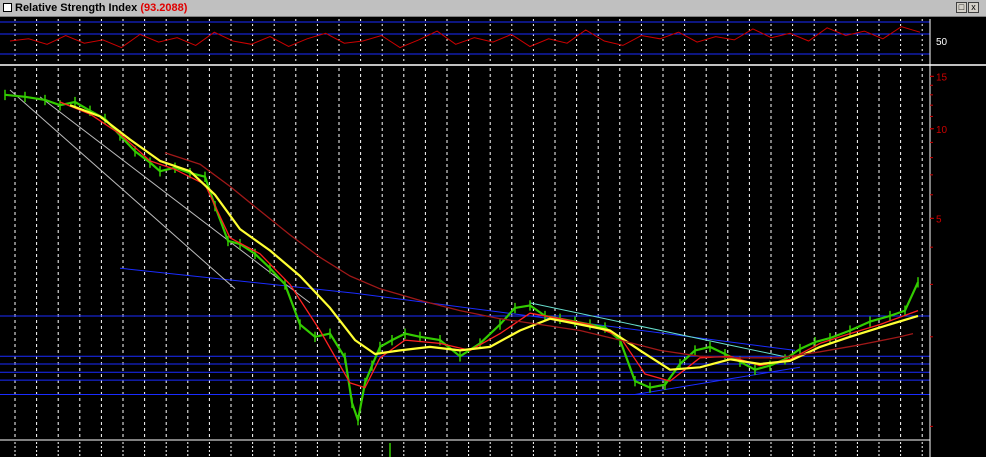  What do you see at coordinates (939, 219) in the screenshot?
I see `price-tick-label: 5` at bounding box center [939, 219].